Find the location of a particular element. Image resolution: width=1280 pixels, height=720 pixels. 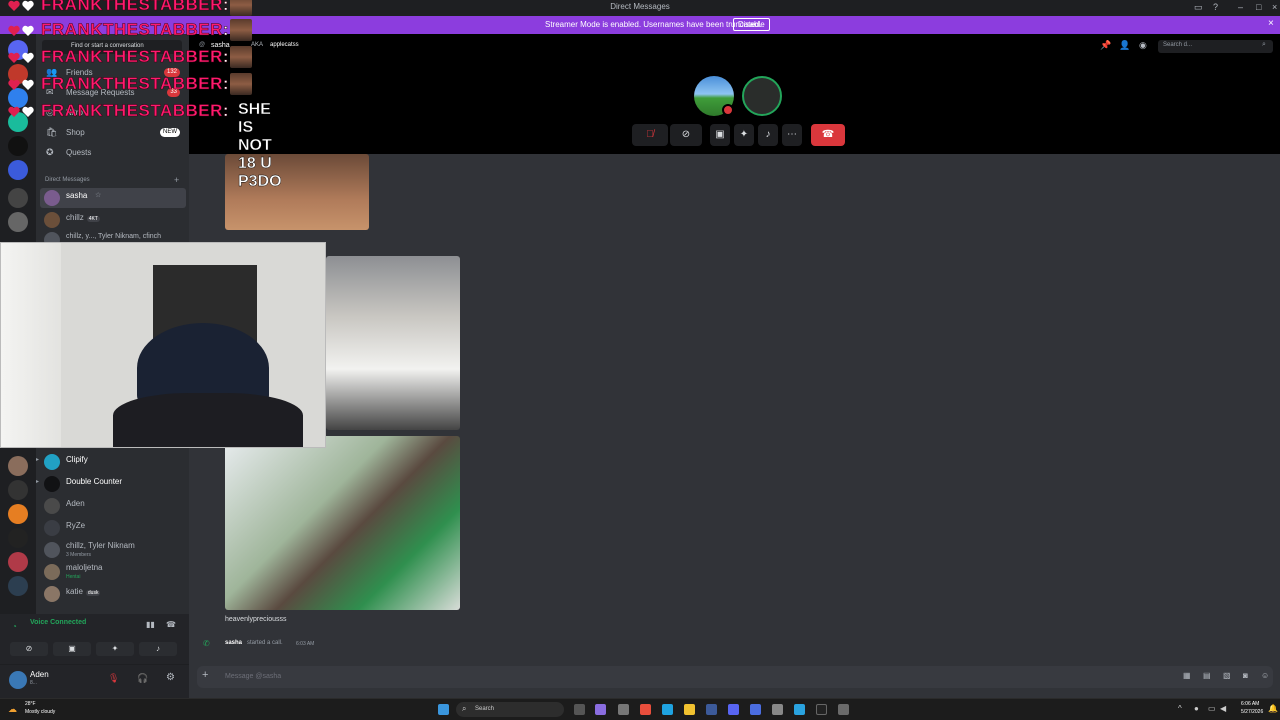

message-input-bar: + Message @sasha ▦ ▤ ▧ ◙ ☺ is located at coordinates (735, 677).